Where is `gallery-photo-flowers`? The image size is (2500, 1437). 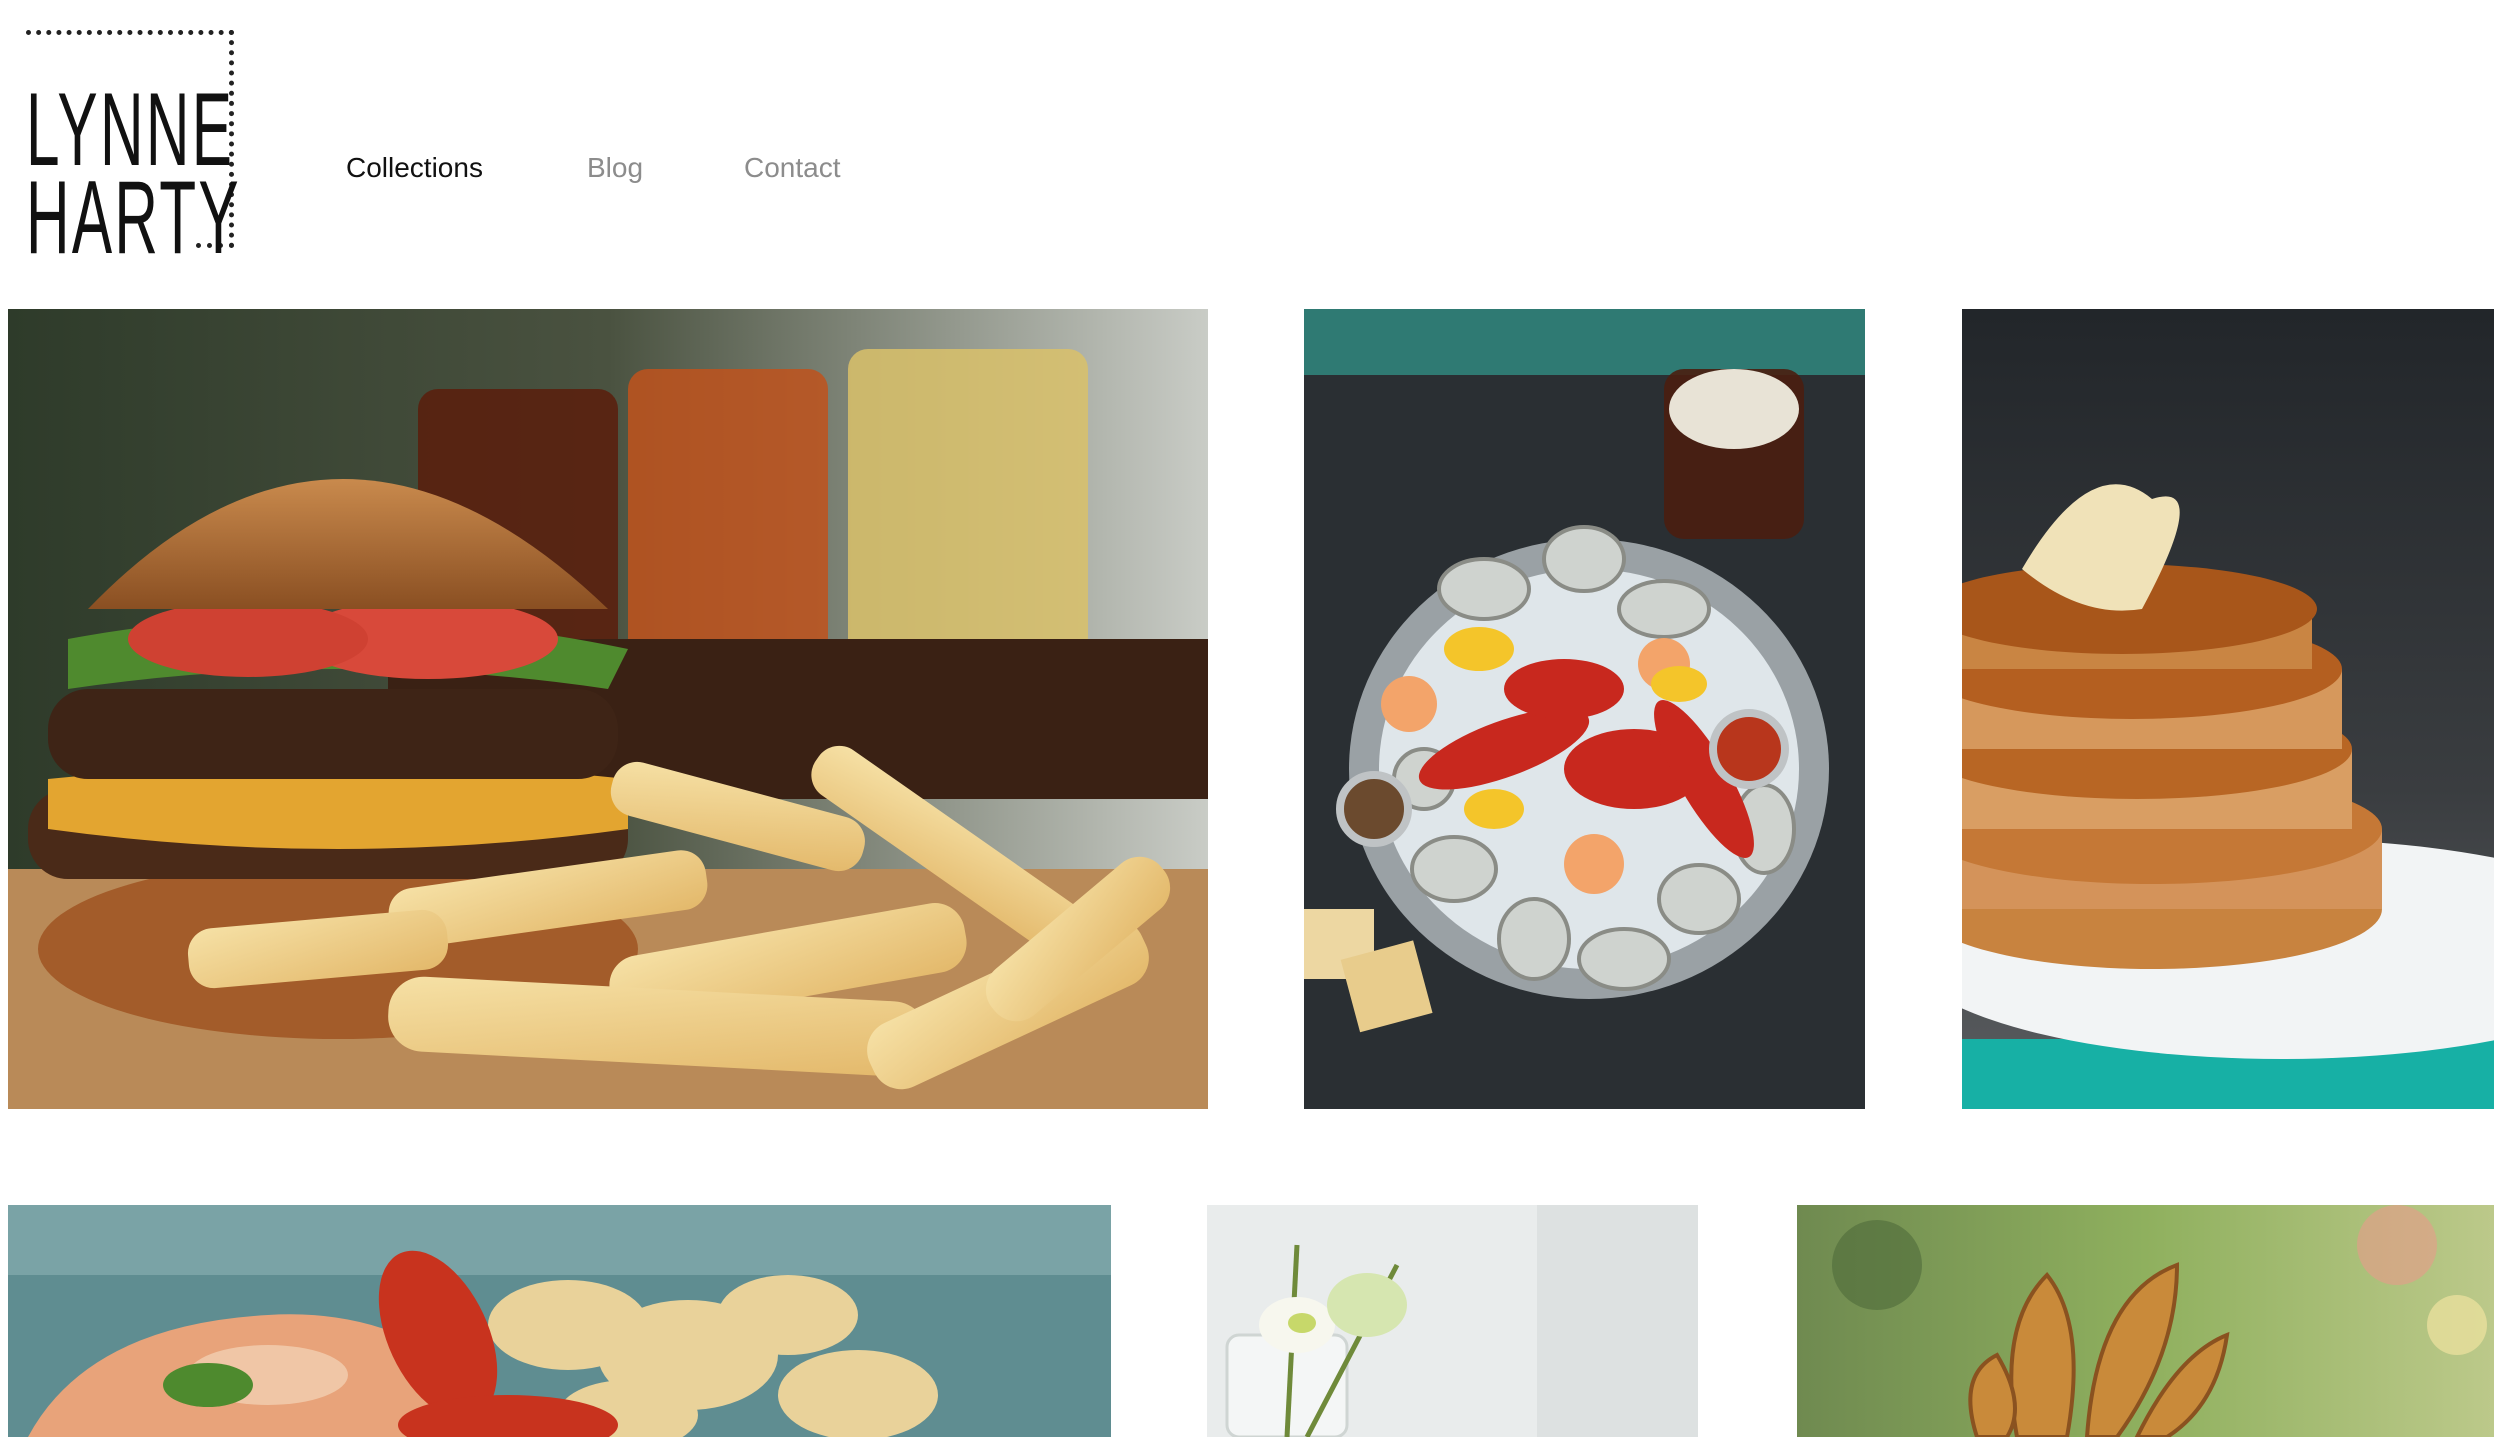
gallery-photo-flowers is located at coordinates (1452, 1321).